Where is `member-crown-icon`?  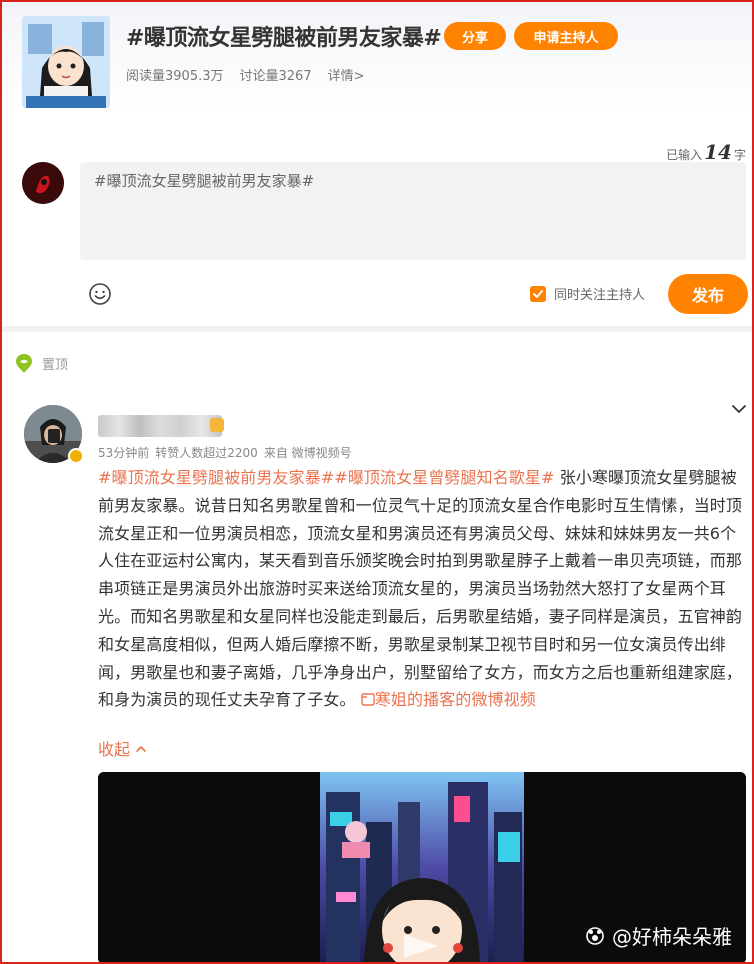
member-crown-icon is located at coordinates (217, 425).